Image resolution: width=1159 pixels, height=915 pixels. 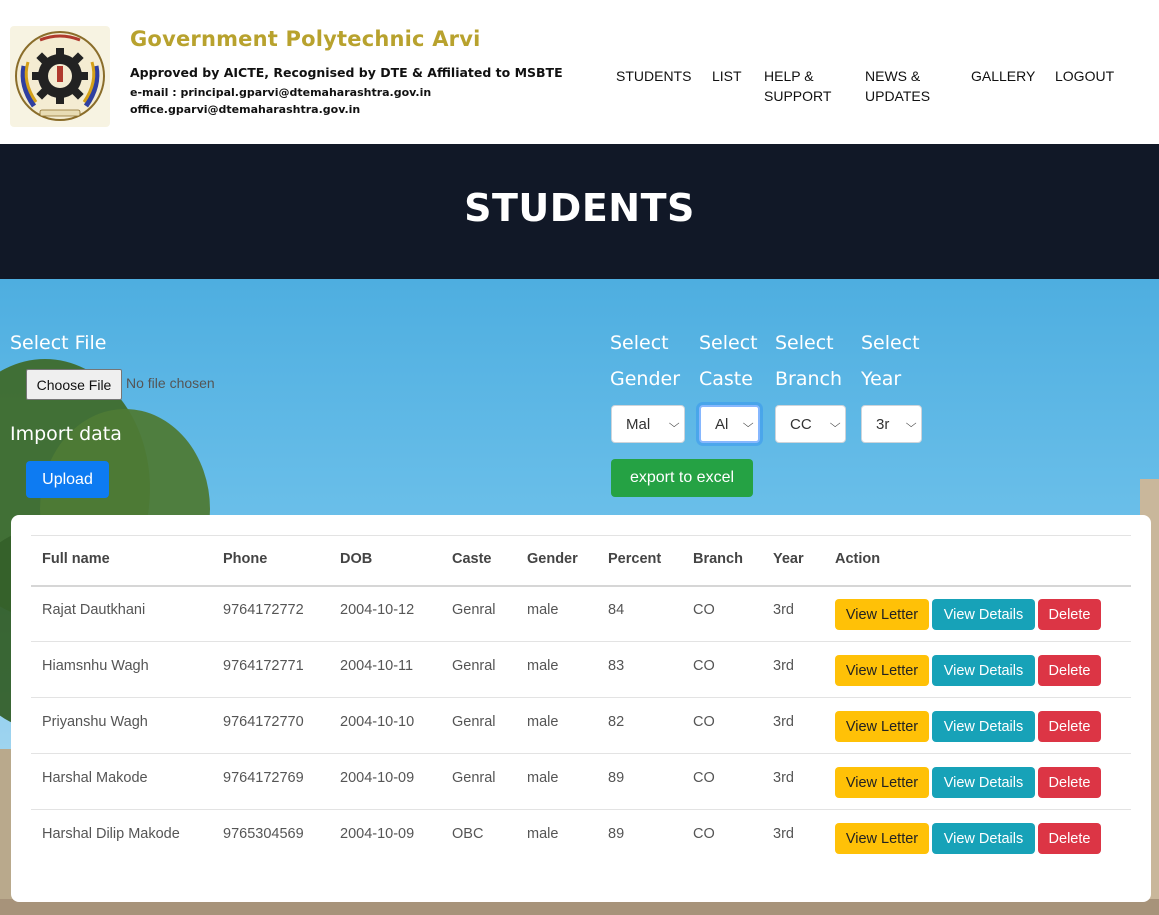 What do you see at coordinates (377, 722) in the screenshot?
I see `table-cell-dob: 2004-10-10` at bounding box center [377, 722].